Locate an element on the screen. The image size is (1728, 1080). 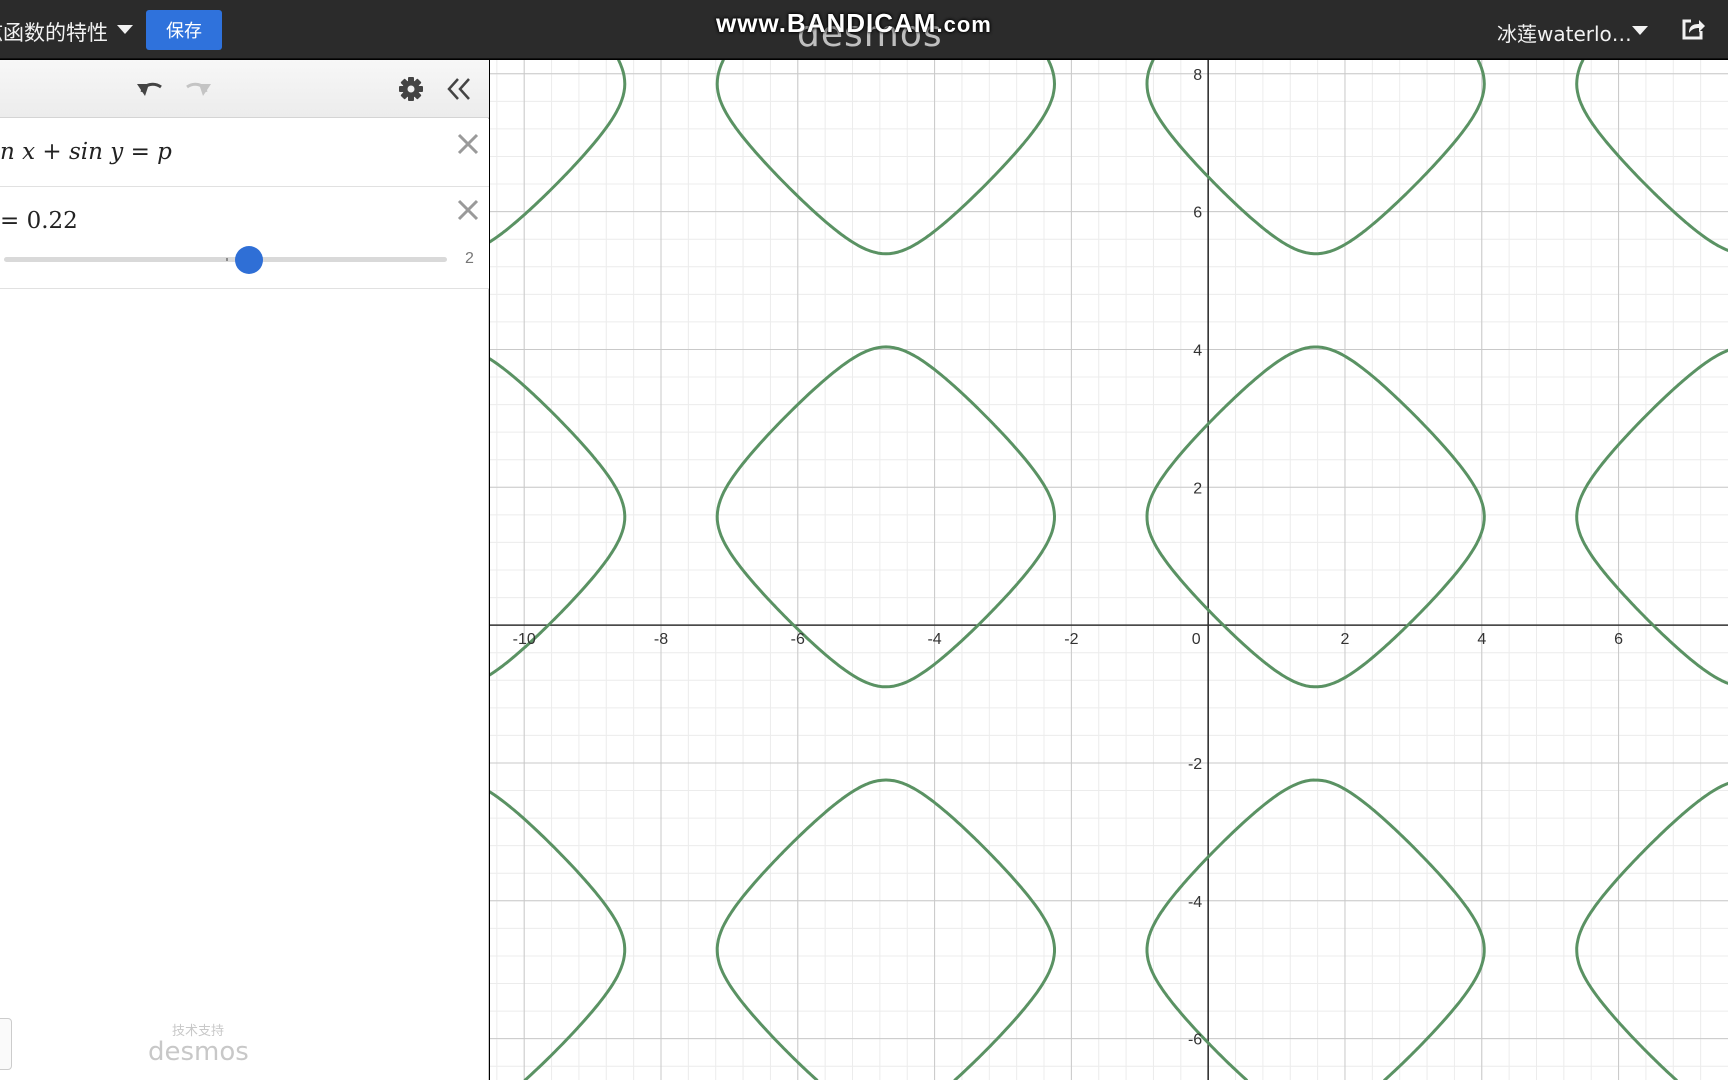
x-tick-label: 6 is located at coordinates (1618, 639).